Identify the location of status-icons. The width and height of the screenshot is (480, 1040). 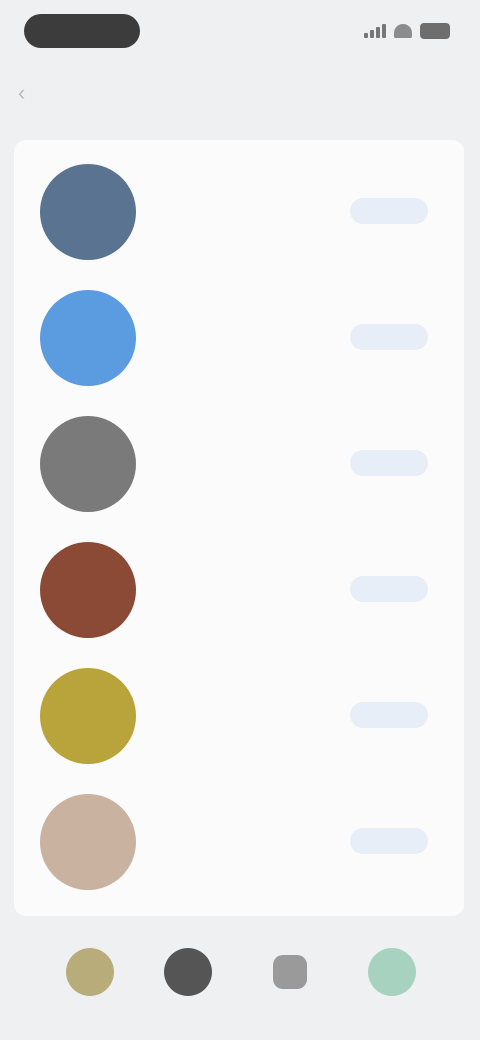
(407, 31).